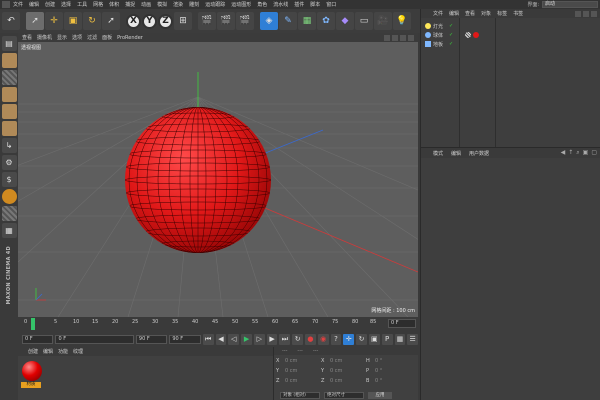 The height and width of the screenshot is (400, 600). Describe the element at coordinates (38, 339) in the screenshot. I see `start-frame-field: 0 F` at that location.